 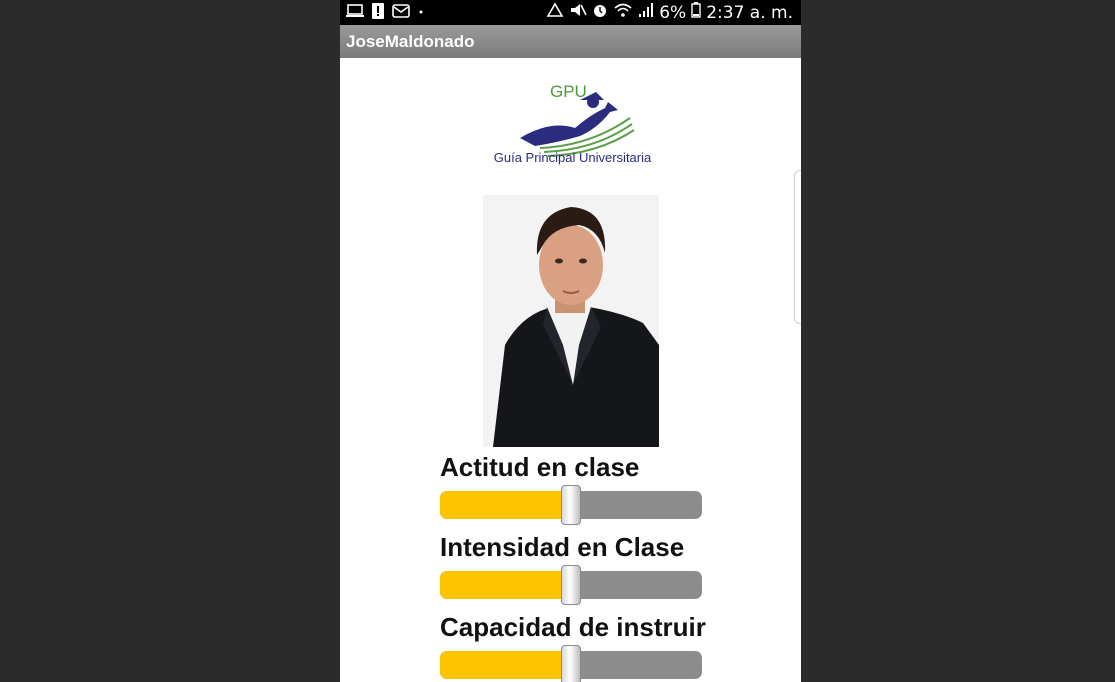 I want to click on slider-actitud, so click(x=571, y=505).